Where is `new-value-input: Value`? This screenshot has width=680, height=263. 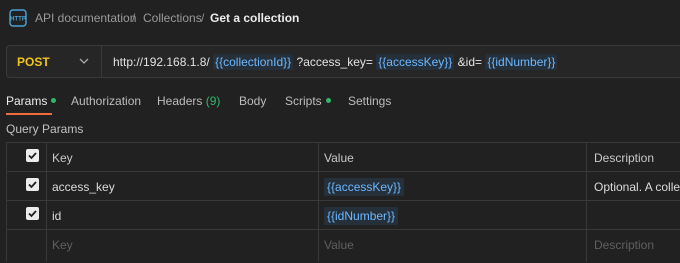
new-value-input: Value is located at coordinates (339, 245).